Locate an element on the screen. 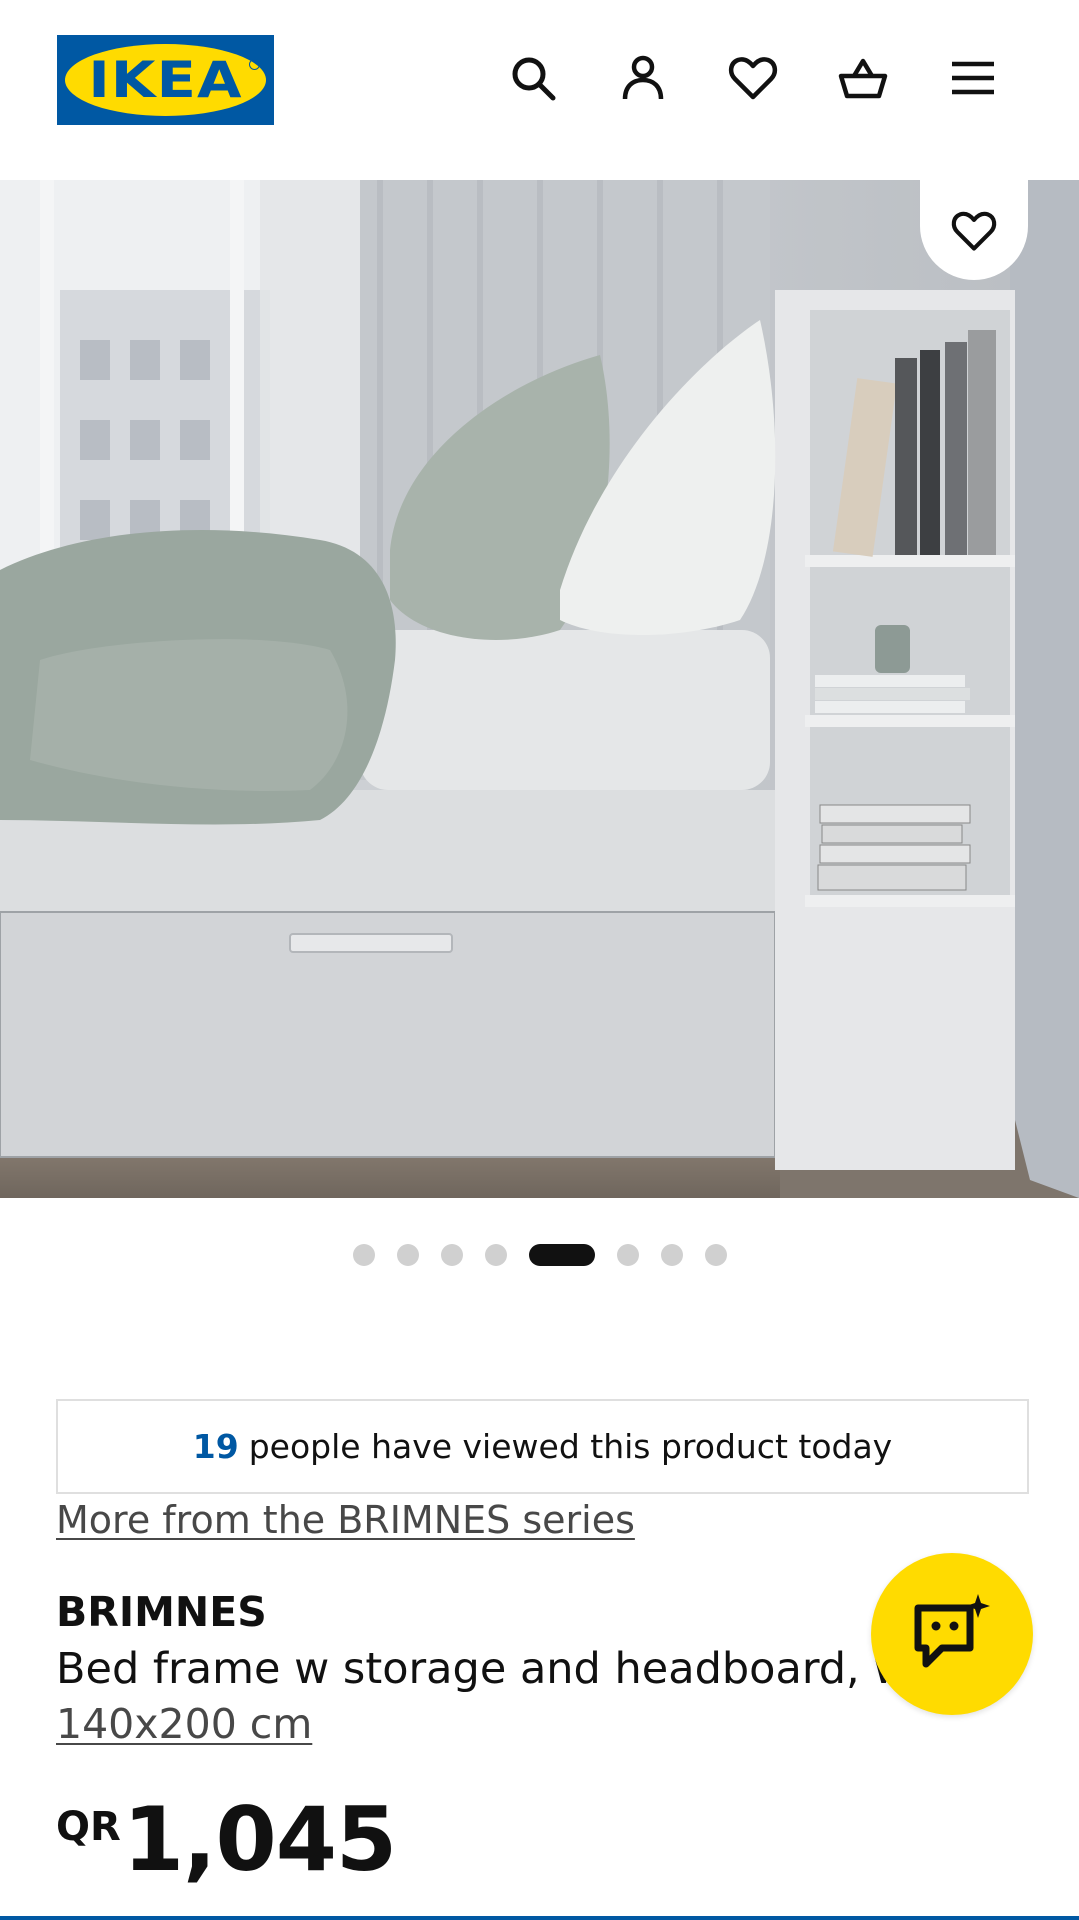 The height and width of the screenshot is (1920, 1079). top-header: IKEA is located at coordinates (539, 90).